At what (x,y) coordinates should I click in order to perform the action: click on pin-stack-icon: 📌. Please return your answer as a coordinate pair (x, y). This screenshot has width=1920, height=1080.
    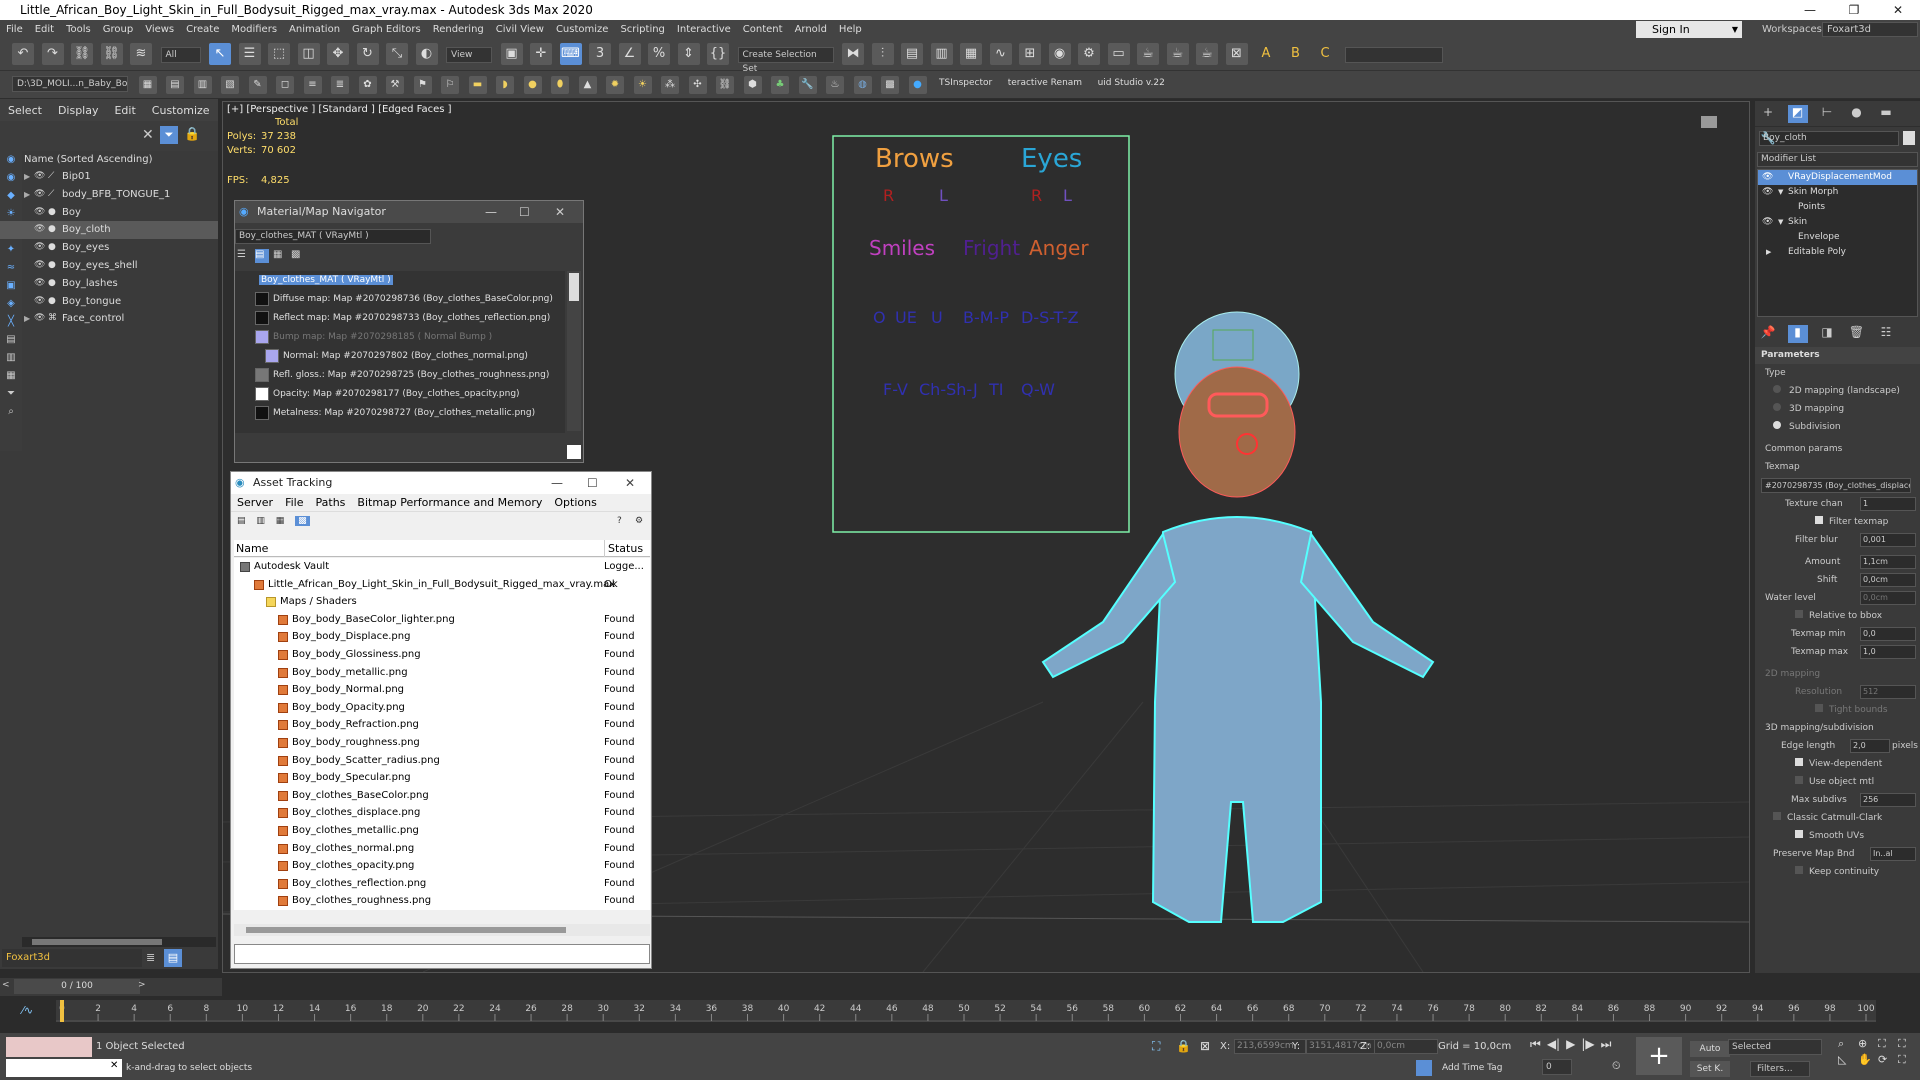
    Looking at the image, I should click on (1768, 334).